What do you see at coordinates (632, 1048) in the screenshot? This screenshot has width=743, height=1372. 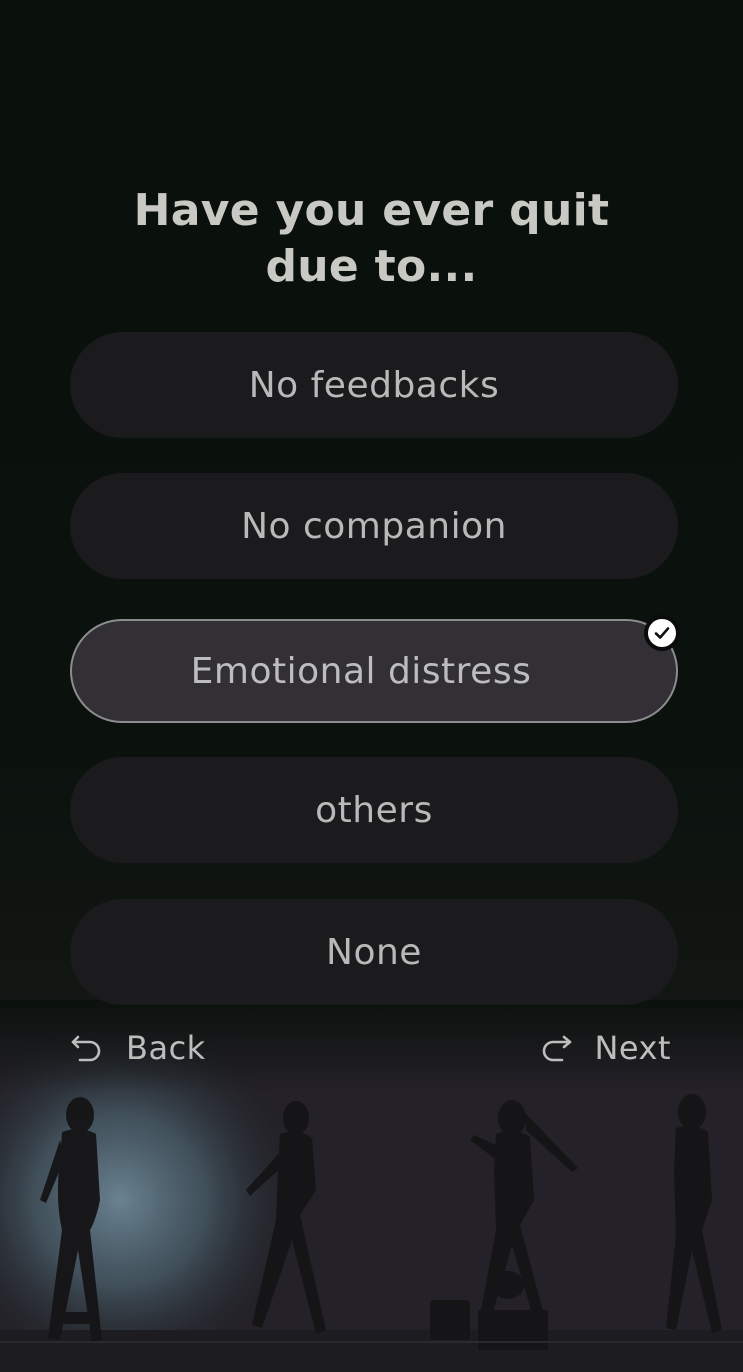 I see `next-label: Next` at bounding box center [632, 1048].